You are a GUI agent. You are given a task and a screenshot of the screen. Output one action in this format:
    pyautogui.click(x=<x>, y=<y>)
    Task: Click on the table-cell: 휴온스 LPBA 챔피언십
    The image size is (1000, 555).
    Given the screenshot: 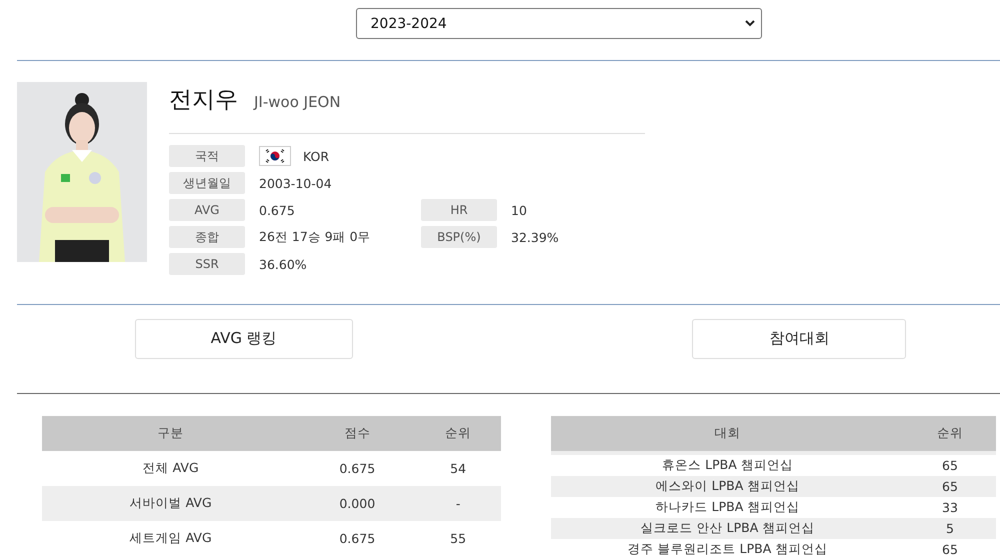 What is the action you would take?
    pyautogui.click(x=727, y=465)
    